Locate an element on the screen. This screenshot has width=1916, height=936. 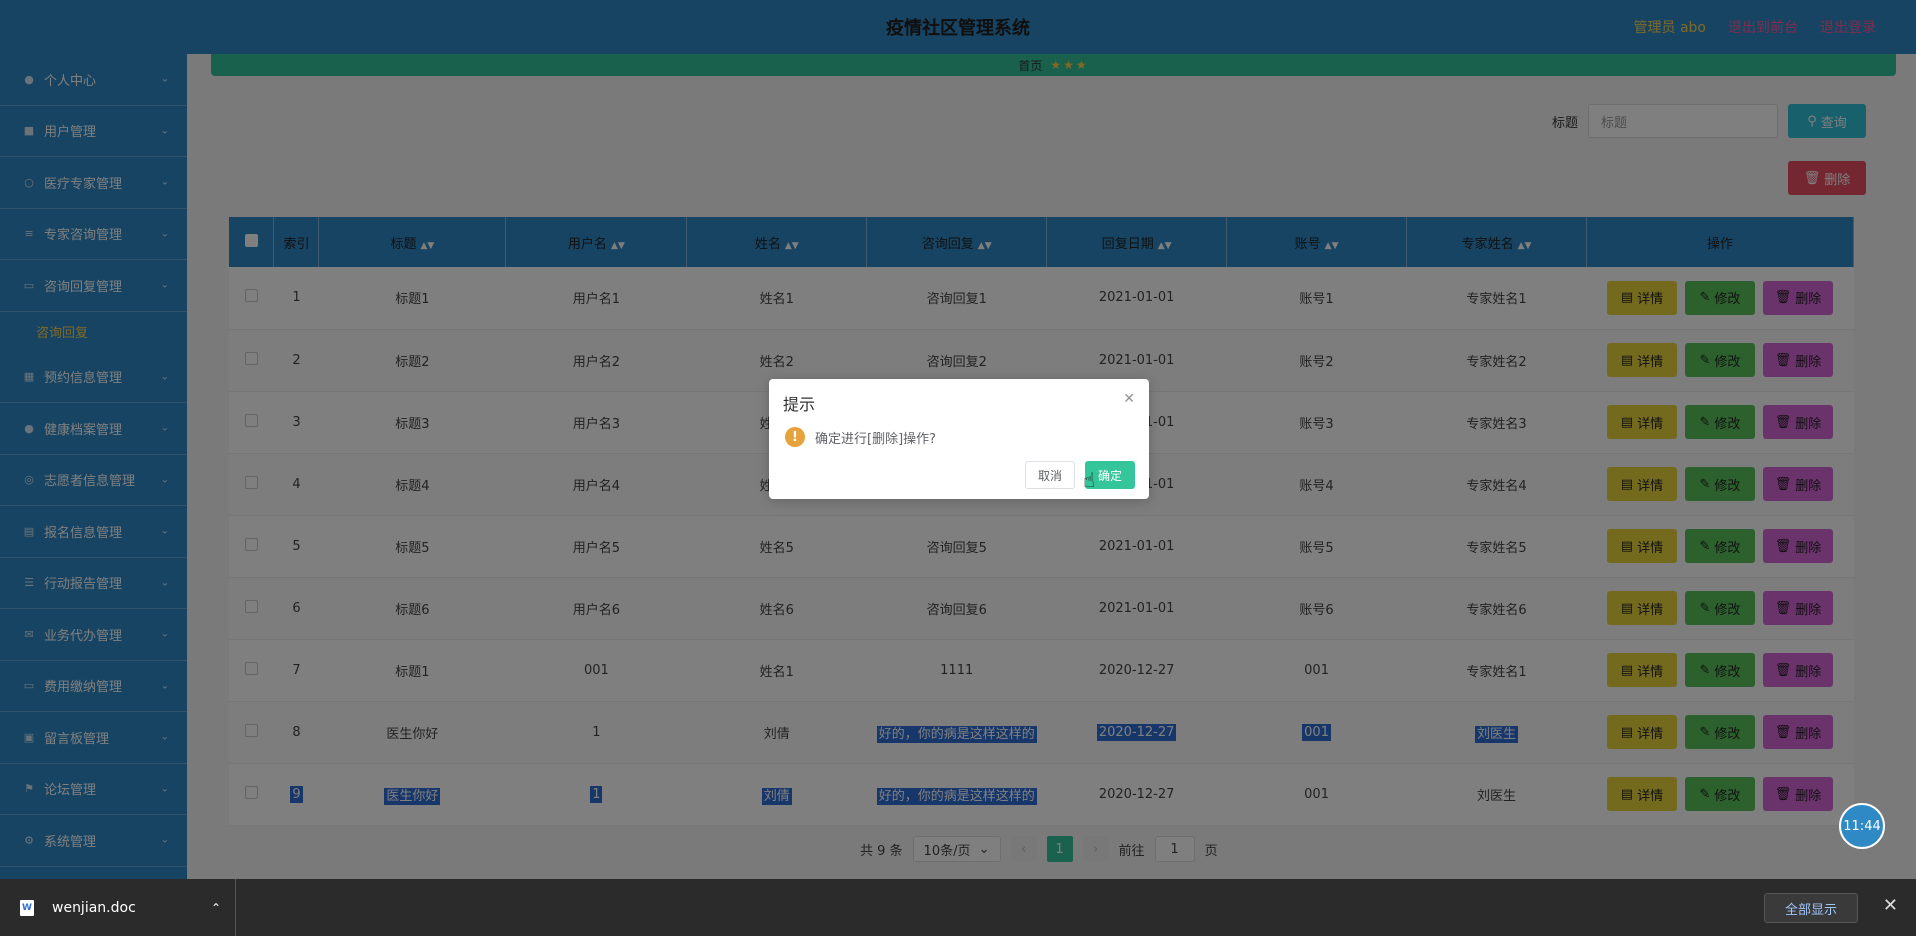
document-icon: W is located at coordinates (27, 907).